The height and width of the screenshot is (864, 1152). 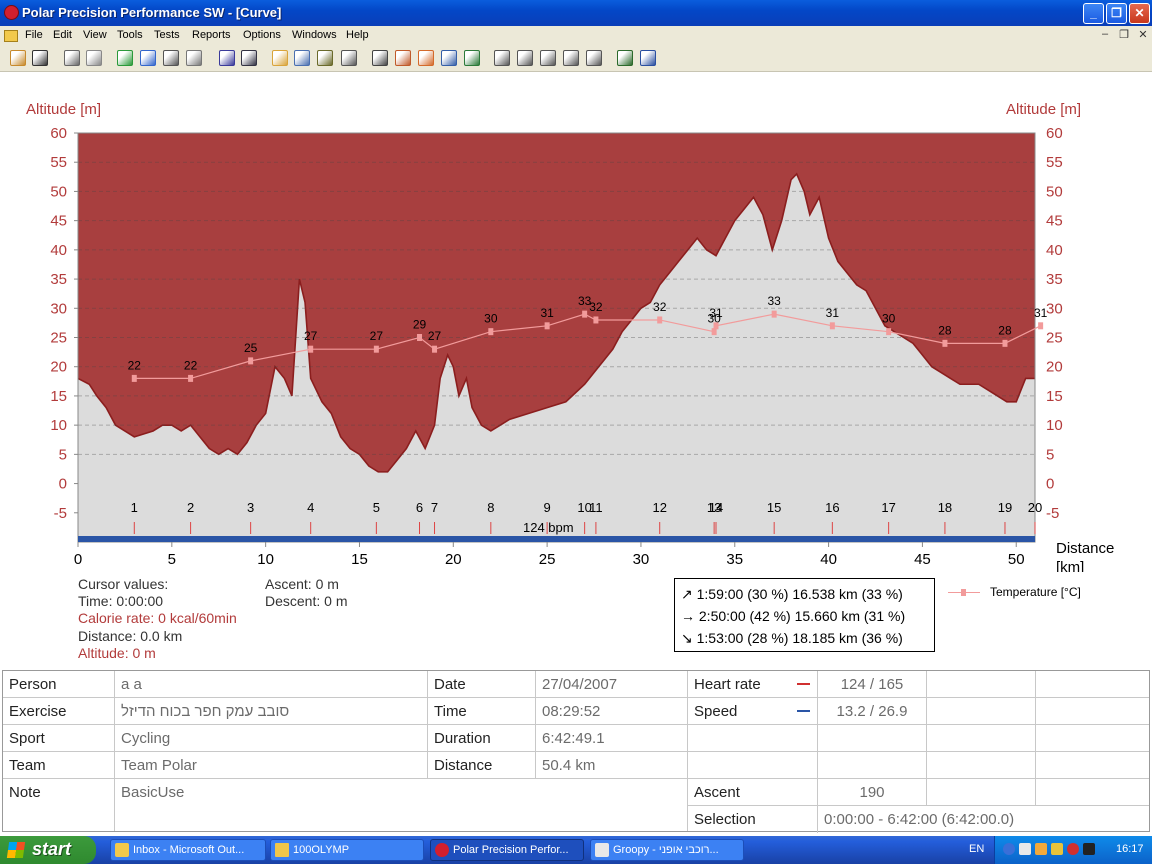 I want to click on start-button: start, so click(x=48, y=850).